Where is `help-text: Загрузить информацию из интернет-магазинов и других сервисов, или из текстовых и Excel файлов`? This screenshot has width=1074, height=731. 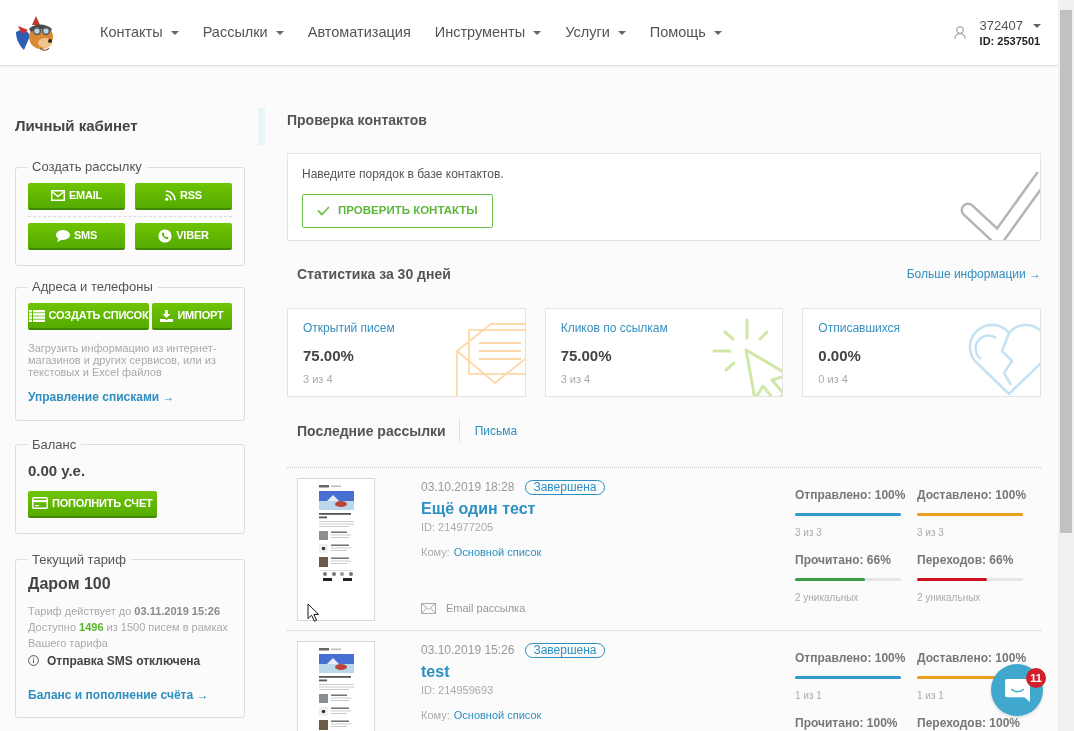
help-text: Загрузить информацию из интернет-магазинов и других сервисов, или из текстовых и Excel файлов is located at coordinates (123, 360).